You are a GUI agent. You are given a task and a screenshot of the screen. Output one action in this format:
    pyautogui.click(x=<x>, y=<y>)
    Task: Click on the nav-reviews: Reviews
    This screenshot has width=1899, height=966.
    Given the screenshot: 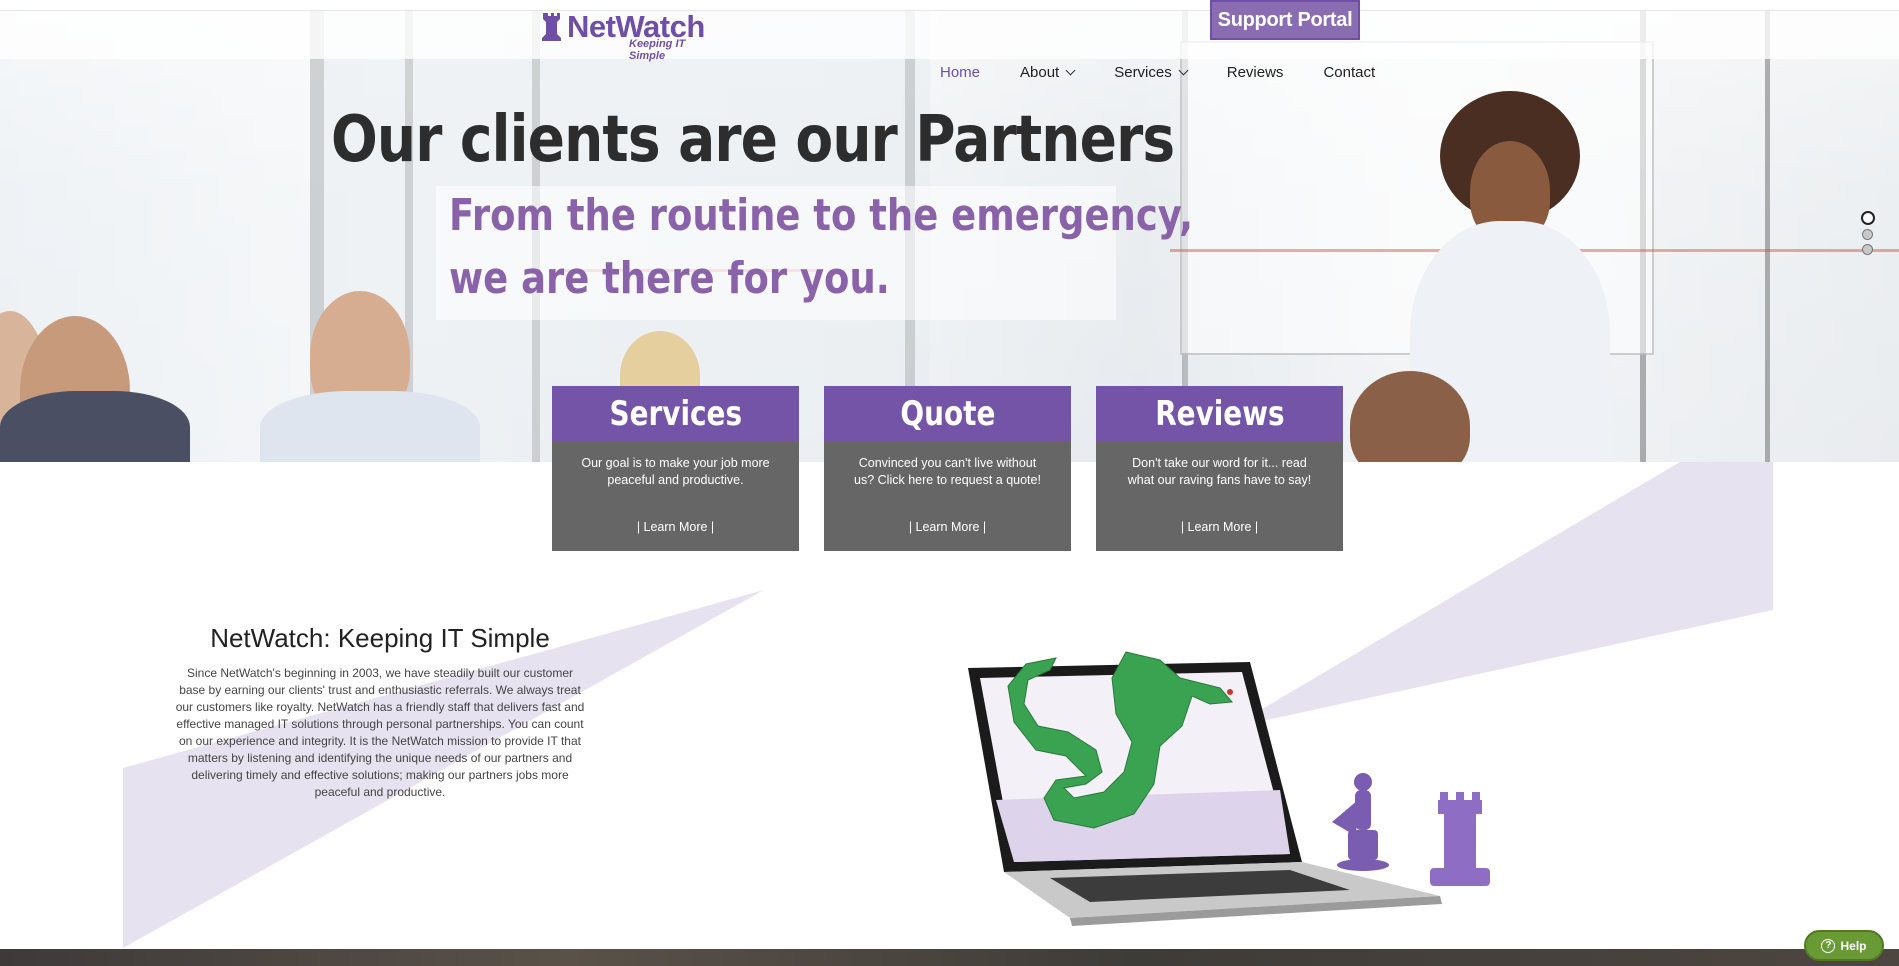 What is the action you would take?
    pyautogui.click(x=1255, y=72)
    